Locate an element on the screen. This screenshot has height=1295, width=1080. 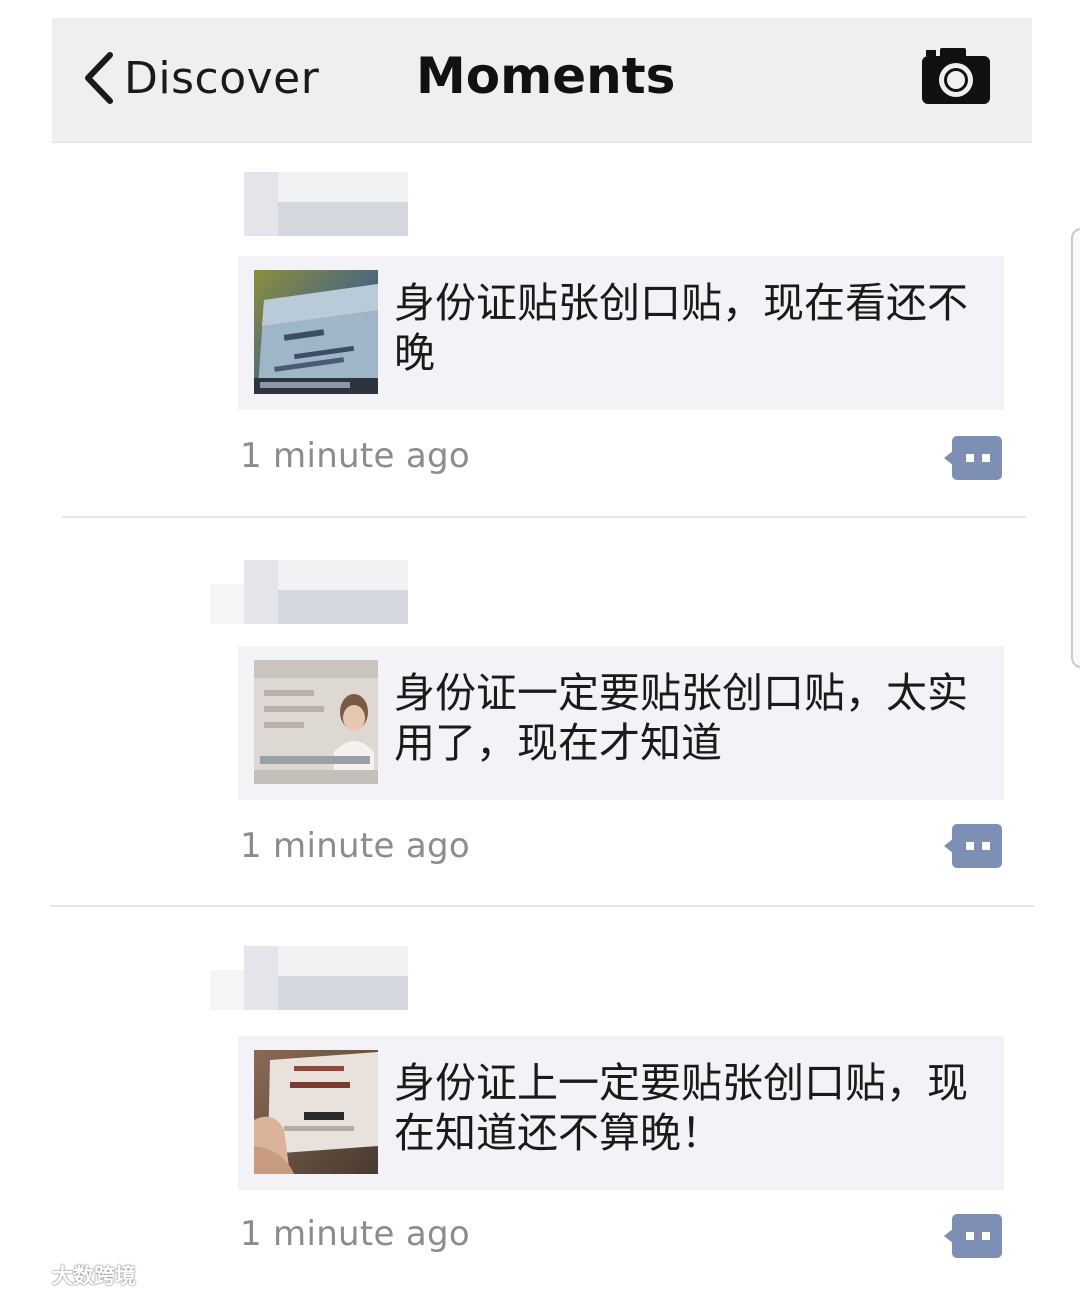
back-button: Discover is located at coordinates (200, 78).